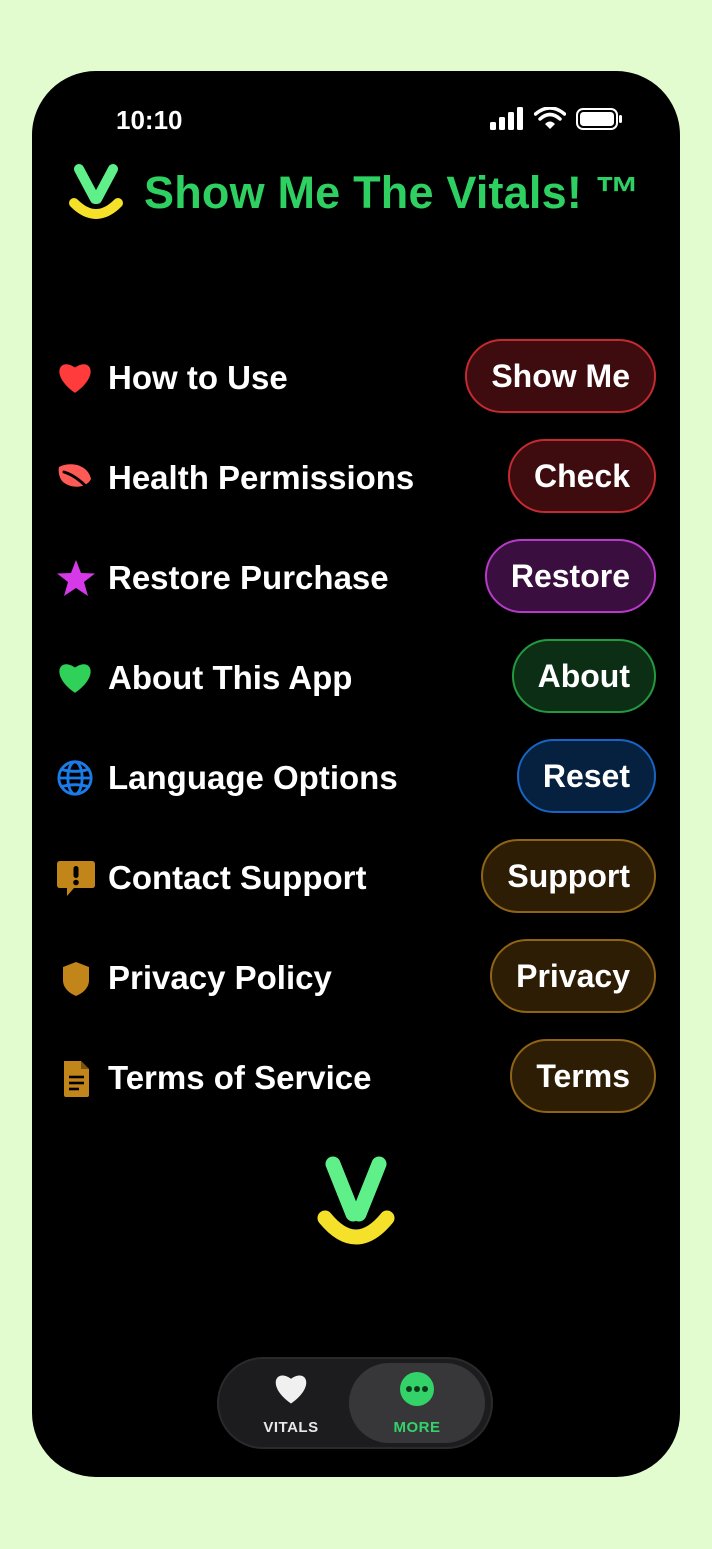 The image size is (712, 1549). Describe the element at coordinates (573, 976) in the screenshot. I see `privacy-button: Privacy` at that location.